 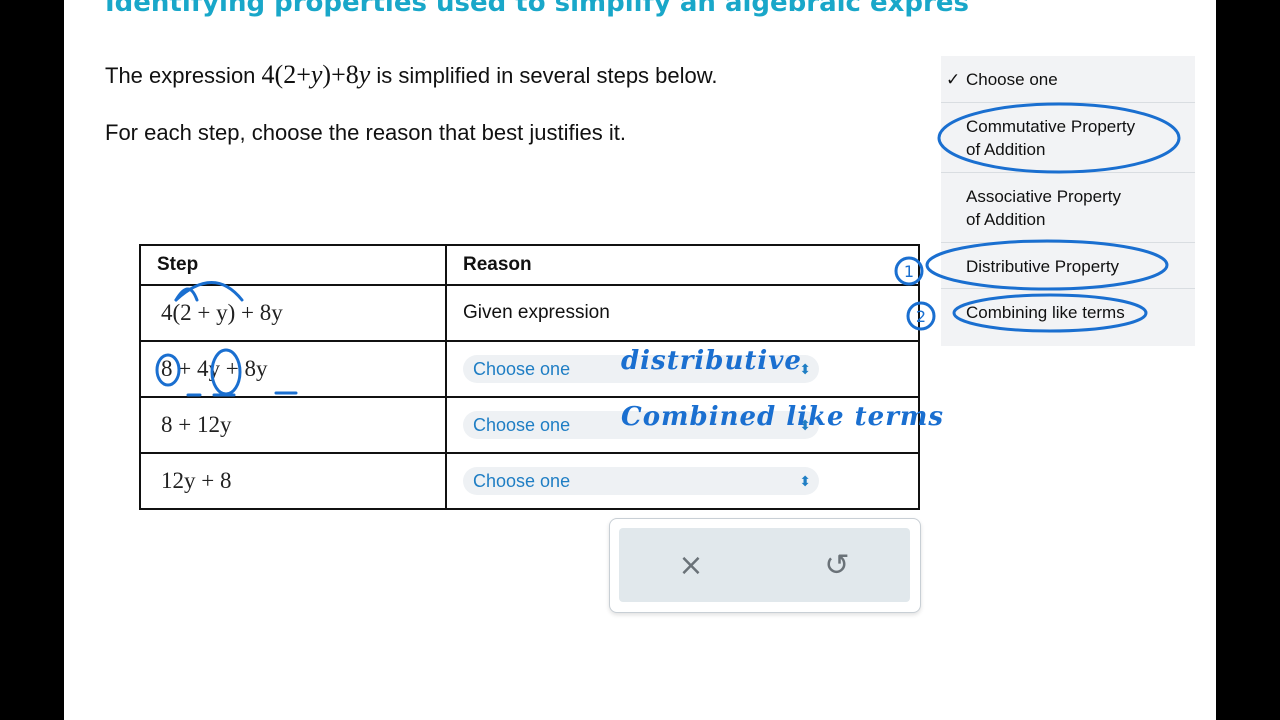 I want to click on menu-item-combining: Combining like terms, so click(x=1068, y=306).